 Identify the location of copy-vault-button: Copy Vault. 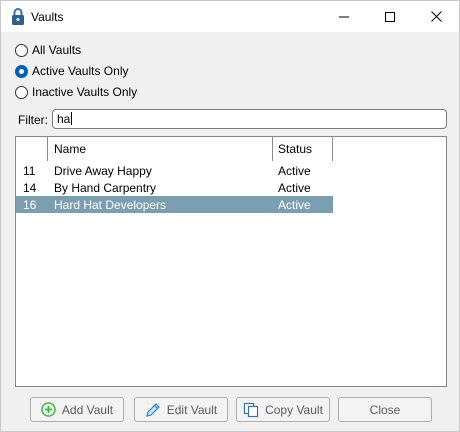
(283, 409).